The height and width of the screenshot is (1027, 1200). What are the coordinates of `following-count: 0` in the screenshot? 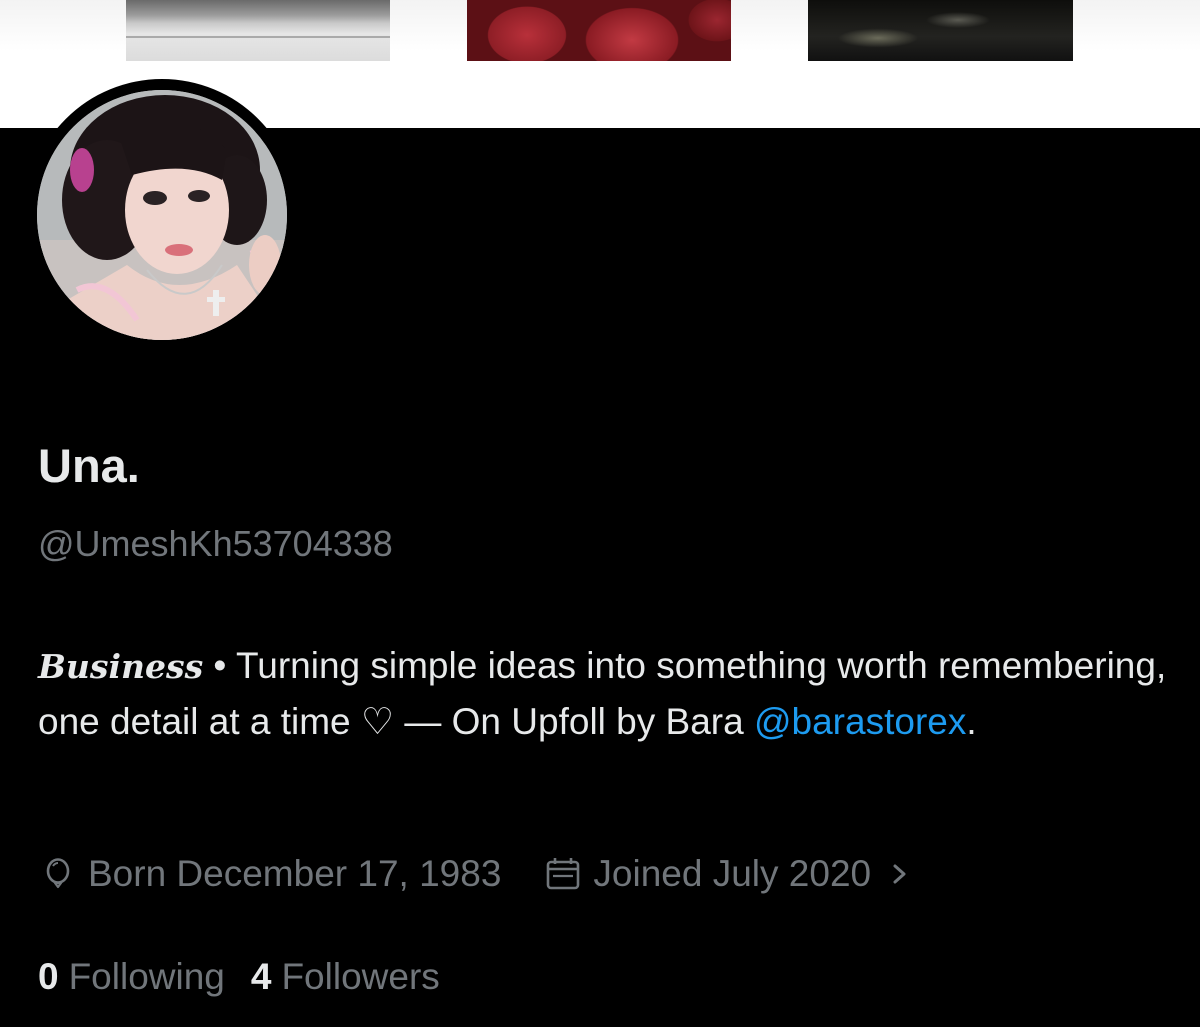 It's located at (48, 976).